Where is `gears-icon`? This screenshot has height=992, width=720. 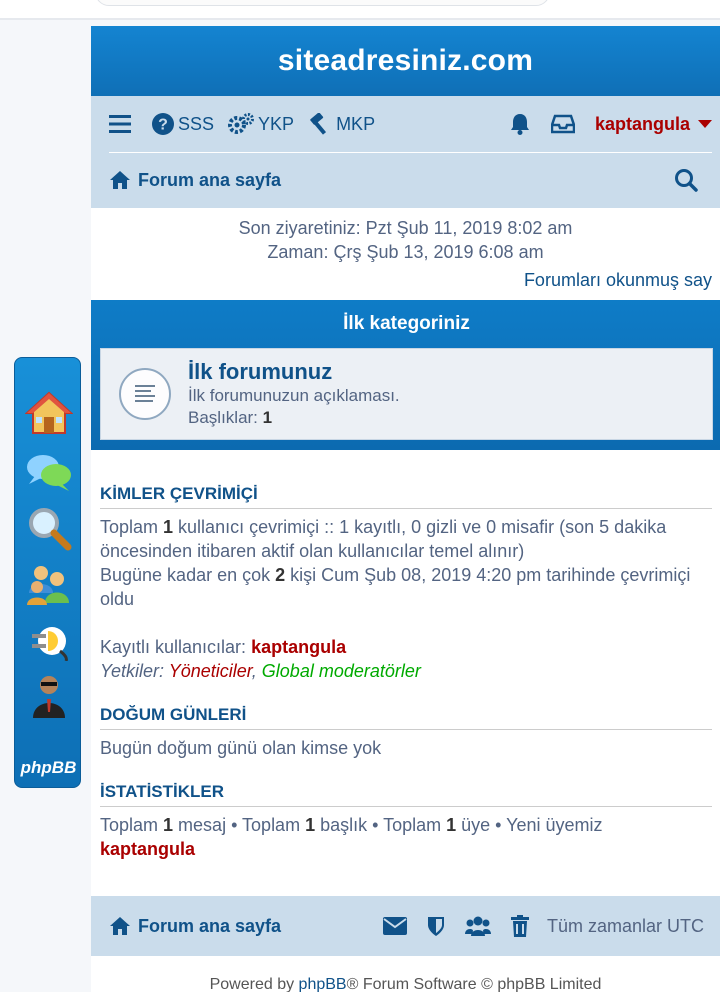
gears-icon is located at coordinates (241, 123).